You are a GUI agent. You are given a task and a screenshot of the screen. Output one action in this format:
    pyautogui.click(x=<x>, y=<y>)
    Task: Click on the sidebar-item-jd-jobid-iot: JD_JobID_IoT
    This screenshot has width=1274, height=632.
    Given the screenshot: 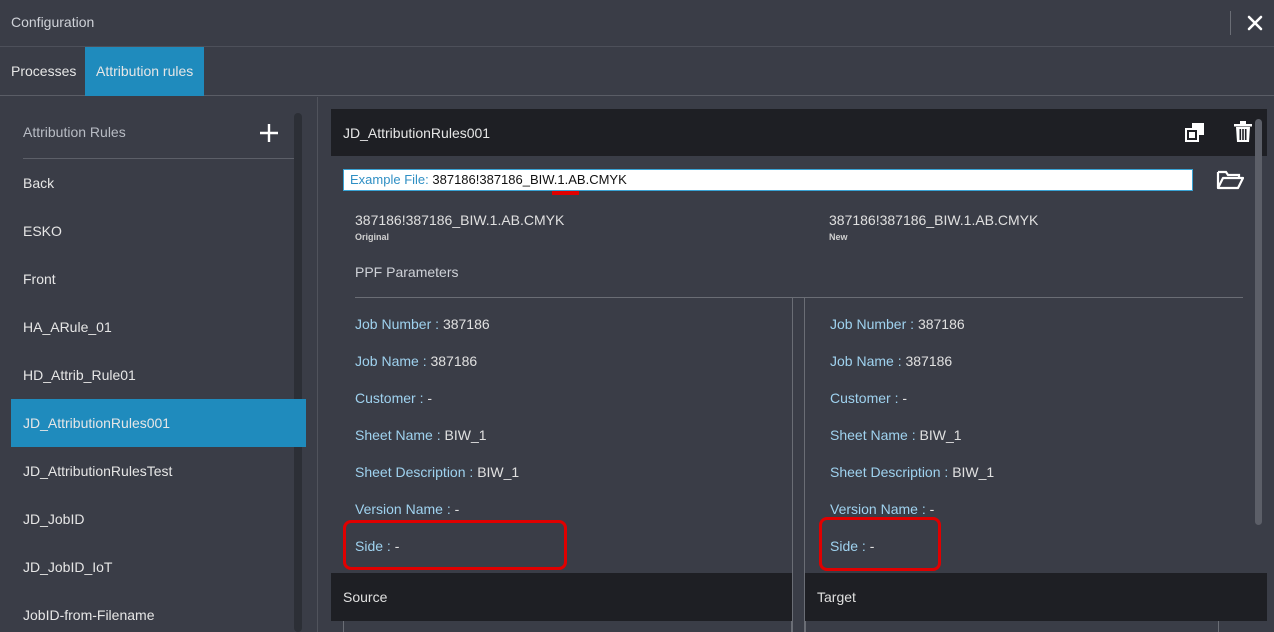 What is the action you would take?
    pyautogui.click(x=158, y=567)
    